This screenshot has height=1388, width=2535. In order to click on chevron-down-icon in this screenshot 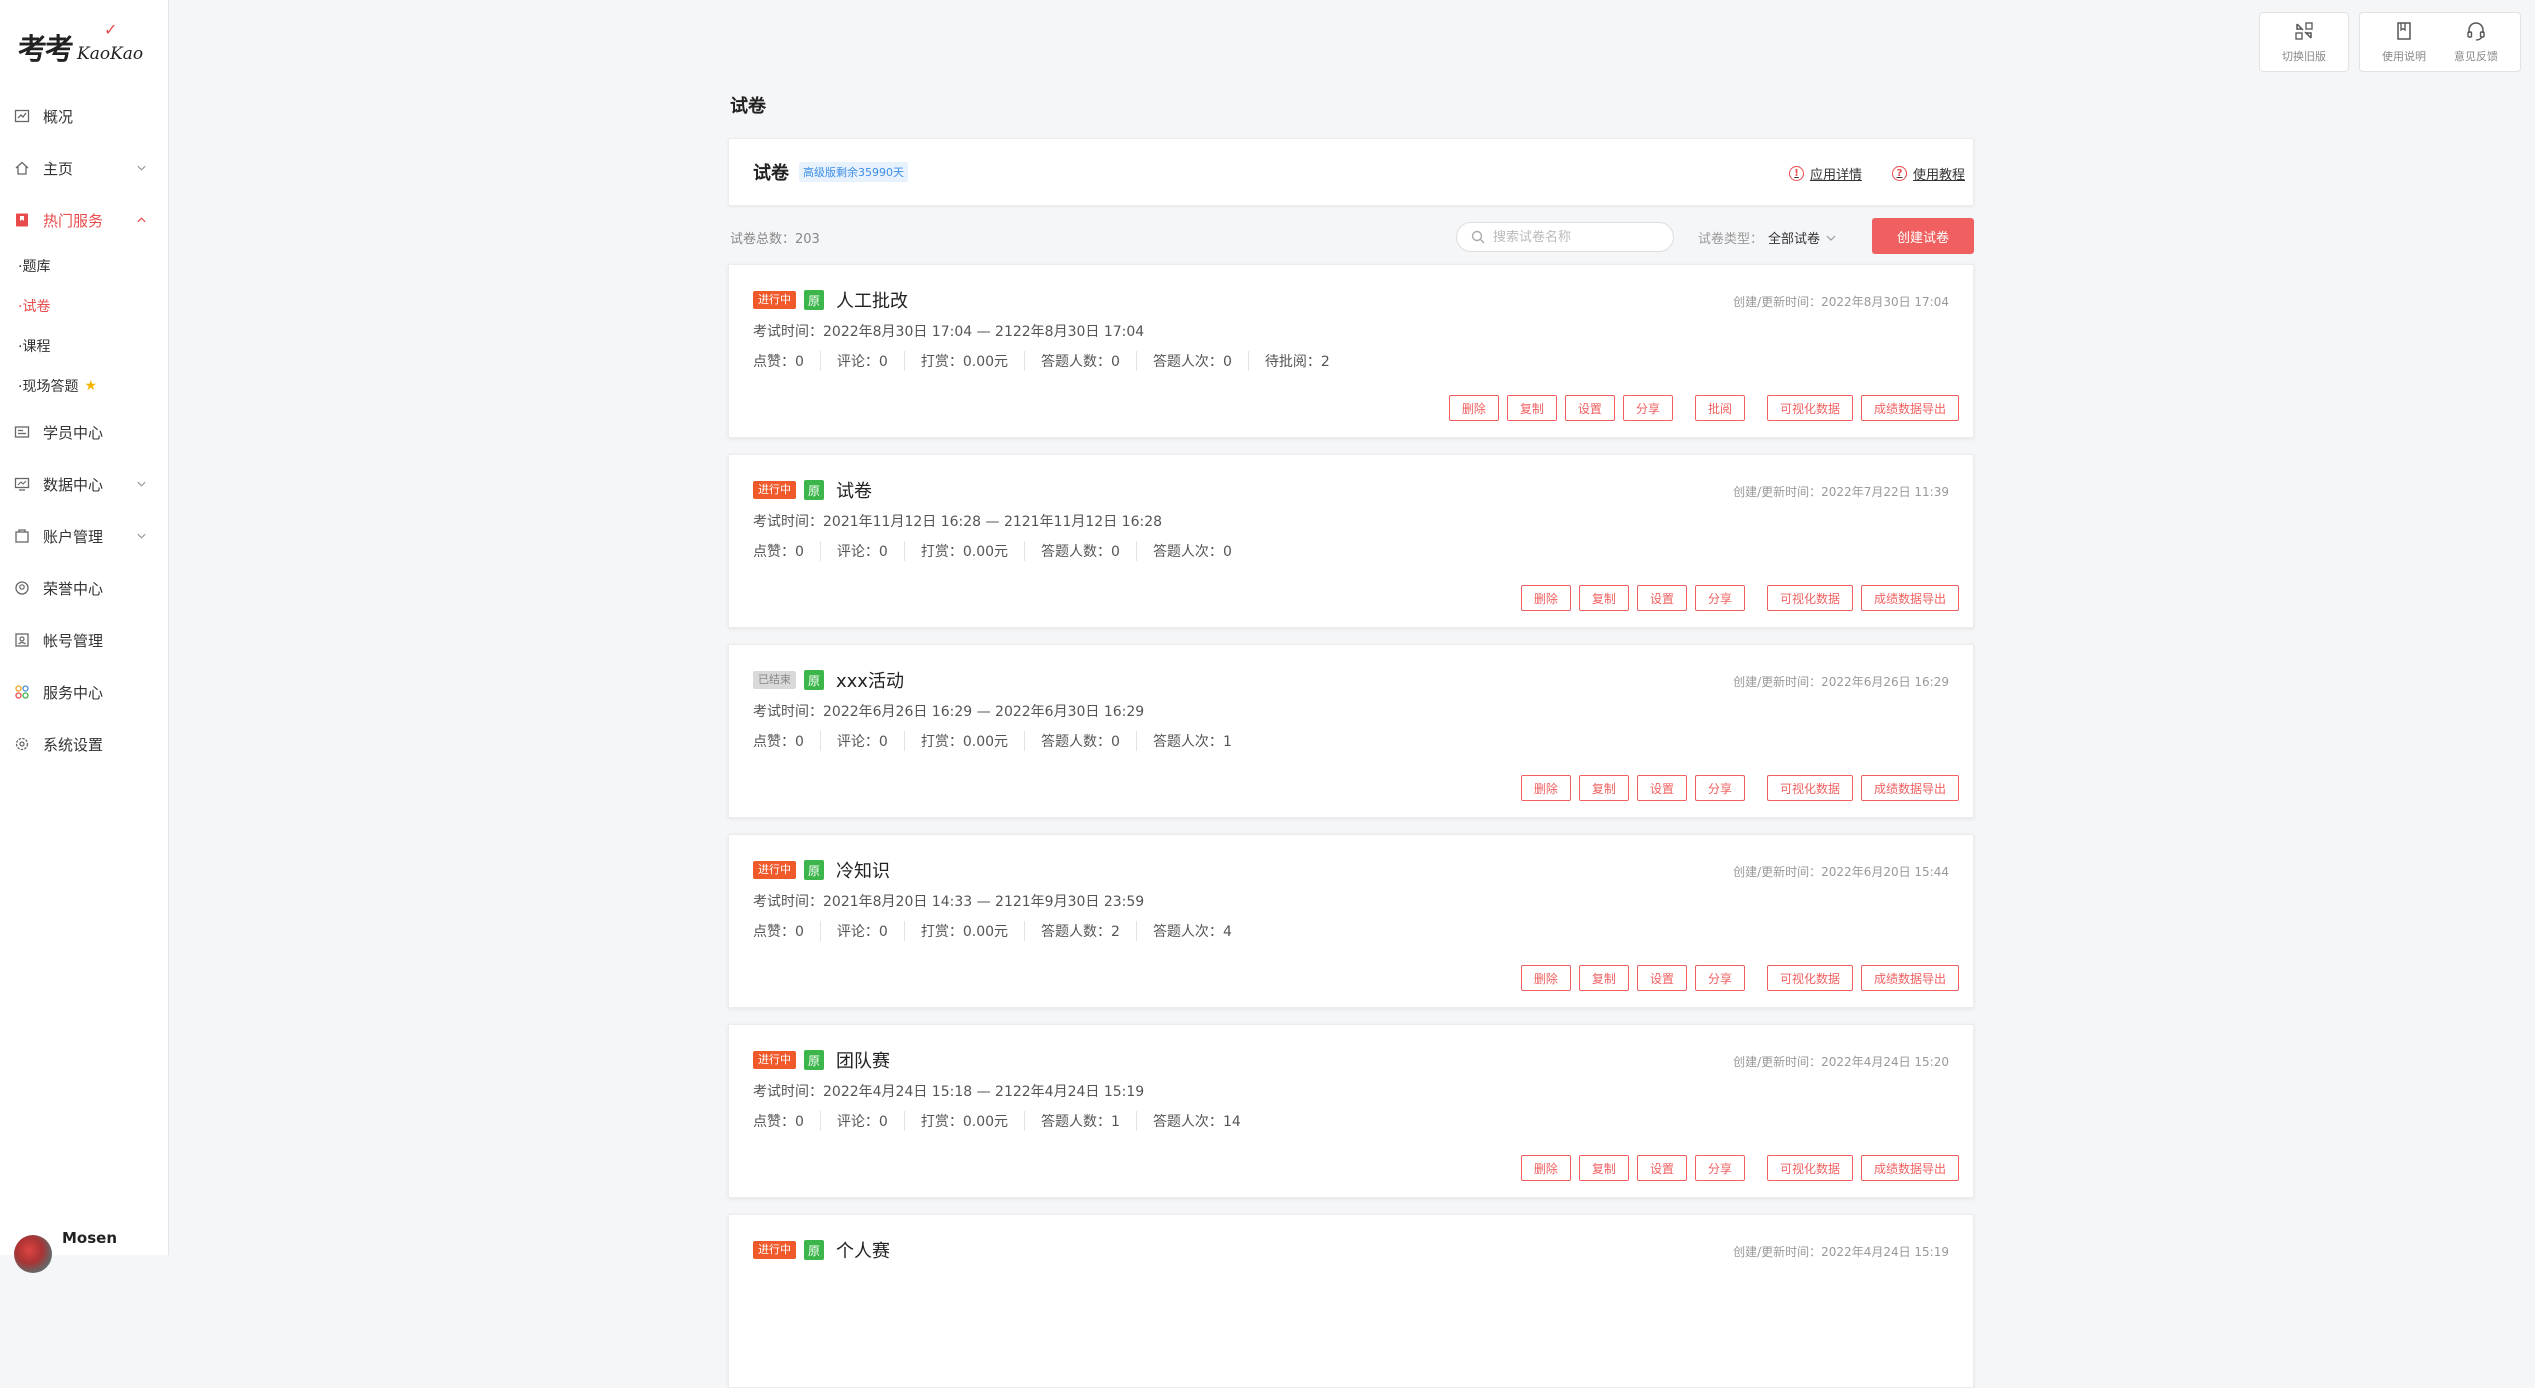, I will do `click(141, 484)`.